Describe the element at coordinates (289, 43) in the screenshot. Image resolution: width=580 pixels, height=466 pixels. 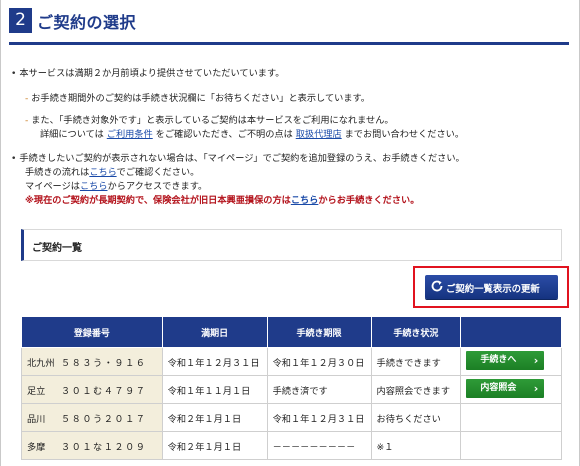
I see `header-divider` at that location.